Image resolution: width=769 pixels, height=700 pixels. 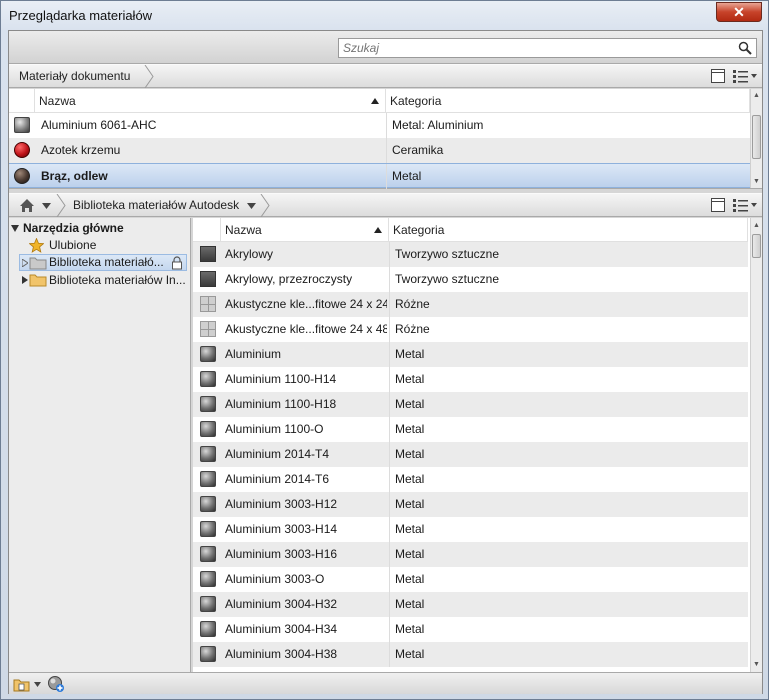 What do you see at coordinates (277, 454) in the screenshot?
I see `row-name: Aluminium 2014-T4` at bounding box center [277, 454].